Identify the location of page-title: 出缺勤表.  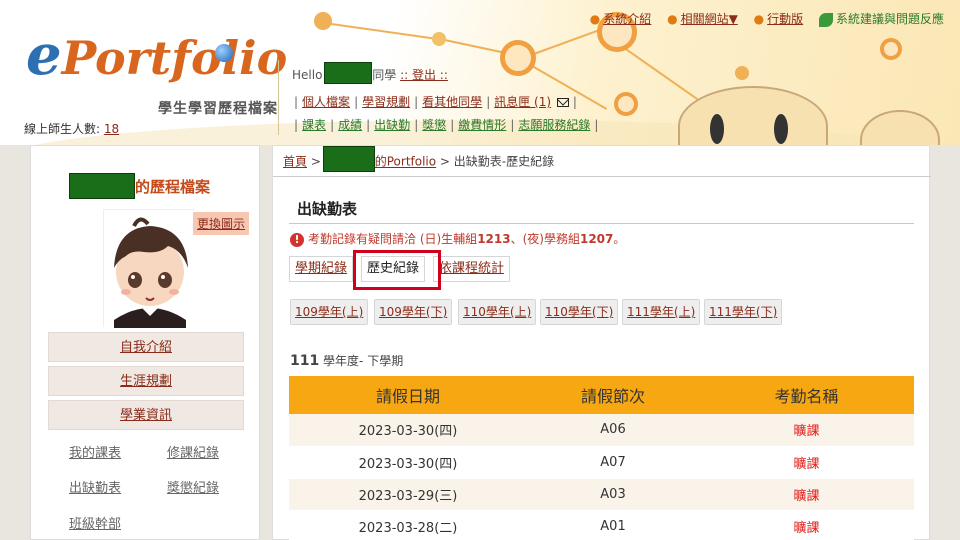
(327, 209).